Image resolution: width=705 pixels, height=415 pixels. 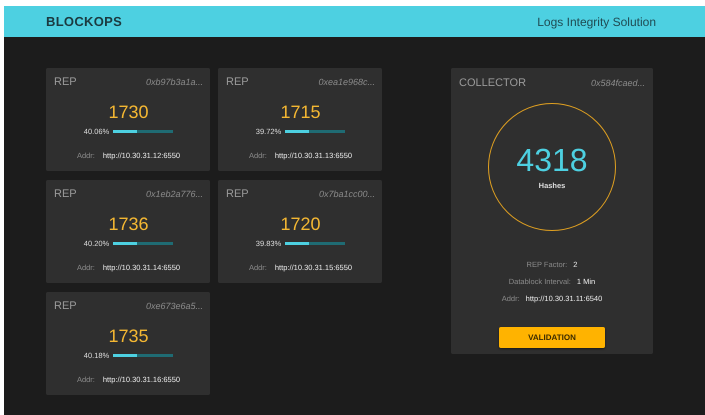 I want to click on brand-name: BLOCKOPS, so click(x=84, y=21).